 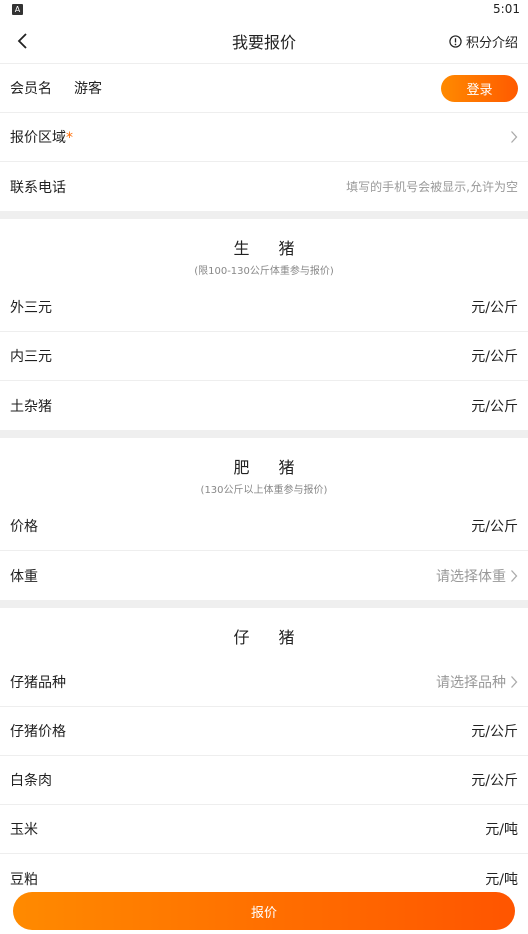 I want to click on price-row: 内三元 元/公斤, so click(x=264, y=356).